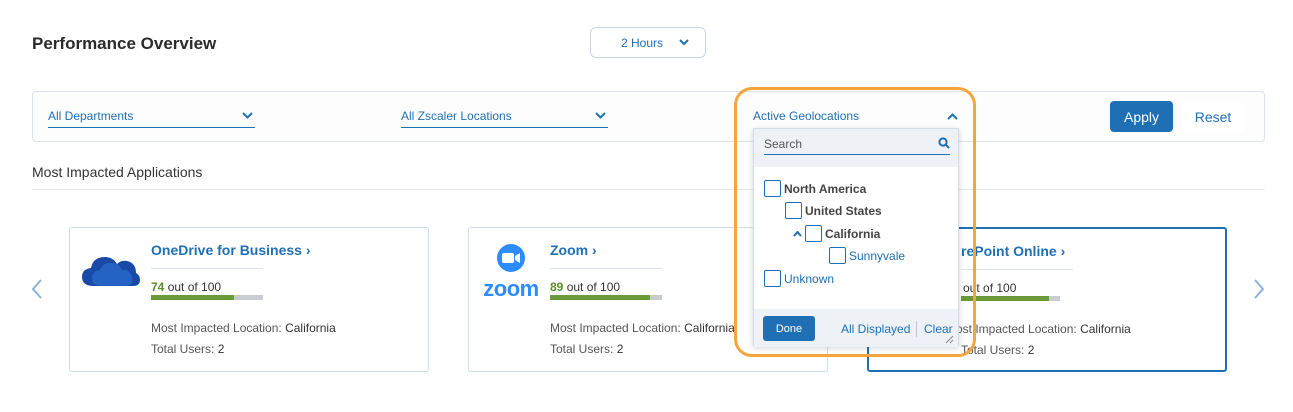 This screenshot has height=412, width=1293. Describe the element at coordinates (158, 287) in the screenshot. I see `score-value: 74` at that location.